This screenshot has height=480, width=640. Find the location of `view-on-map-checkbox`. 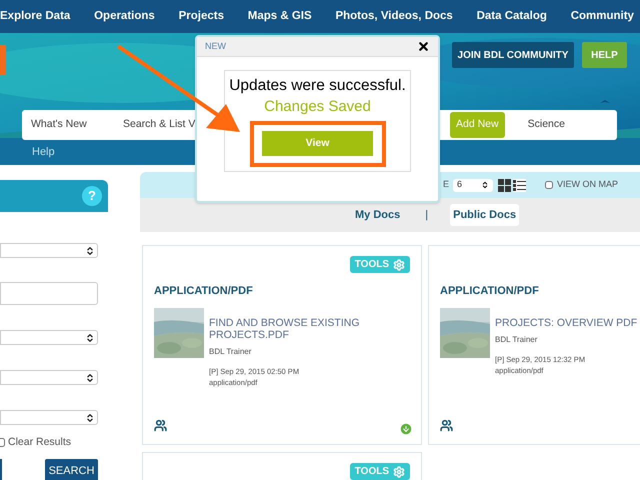

view-on-map-checkbox is located at coordinates (549, 185).